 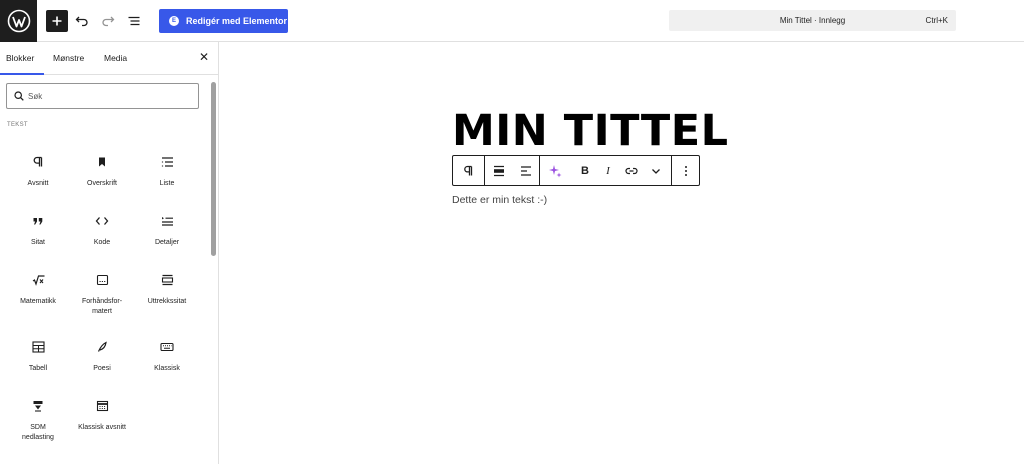 I want to click on align-left-icon, so click(x=526, y=170).